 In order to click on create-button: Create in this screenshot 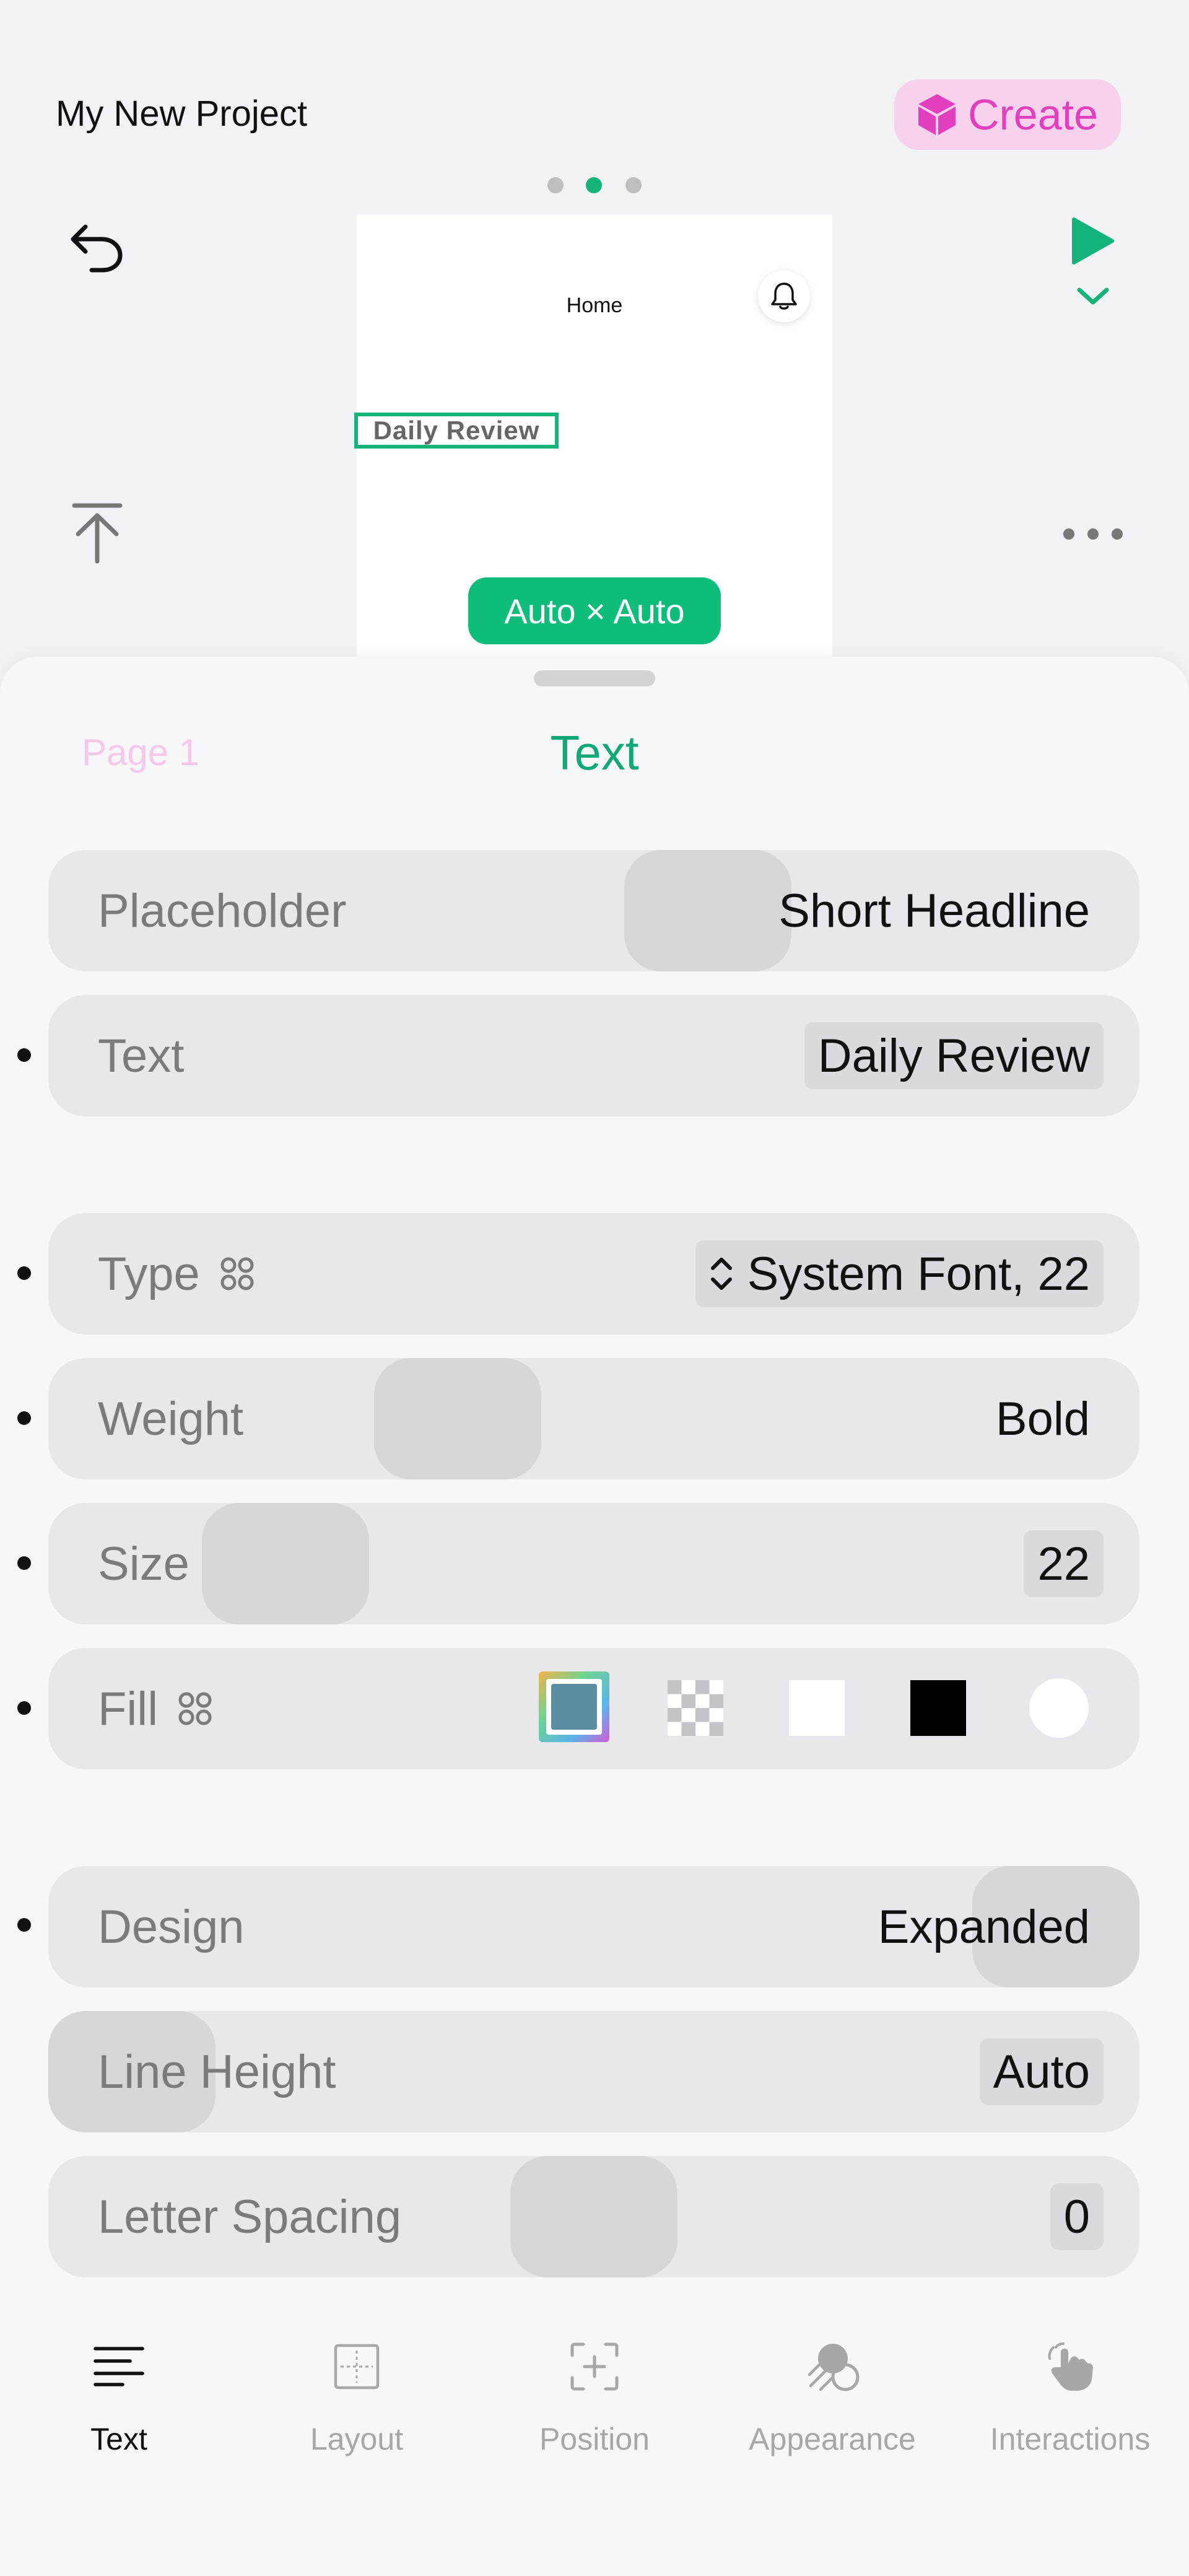, I will do `click(1007, 114)`.